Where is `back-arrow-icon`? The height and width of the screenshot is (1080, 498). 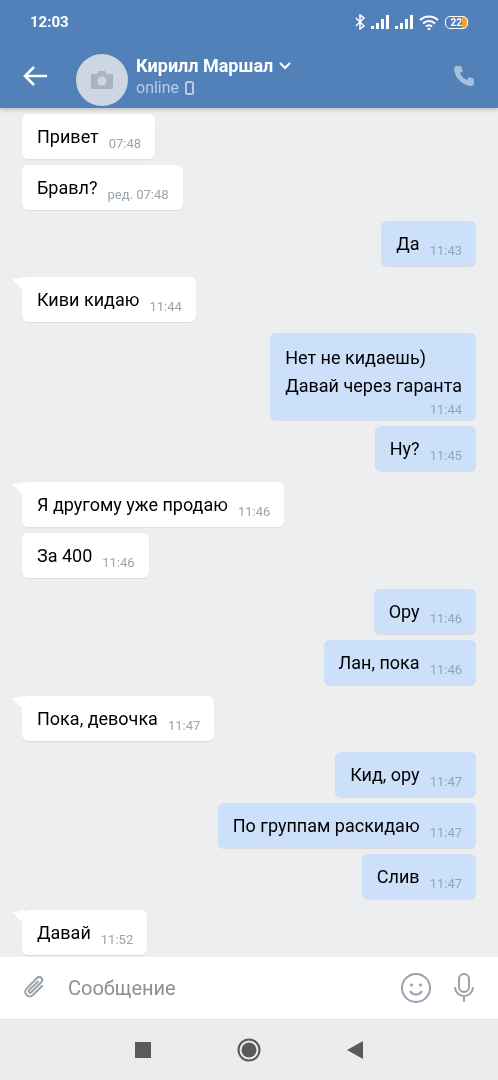 back-arrow-icon is located at coordinates (35, 76).